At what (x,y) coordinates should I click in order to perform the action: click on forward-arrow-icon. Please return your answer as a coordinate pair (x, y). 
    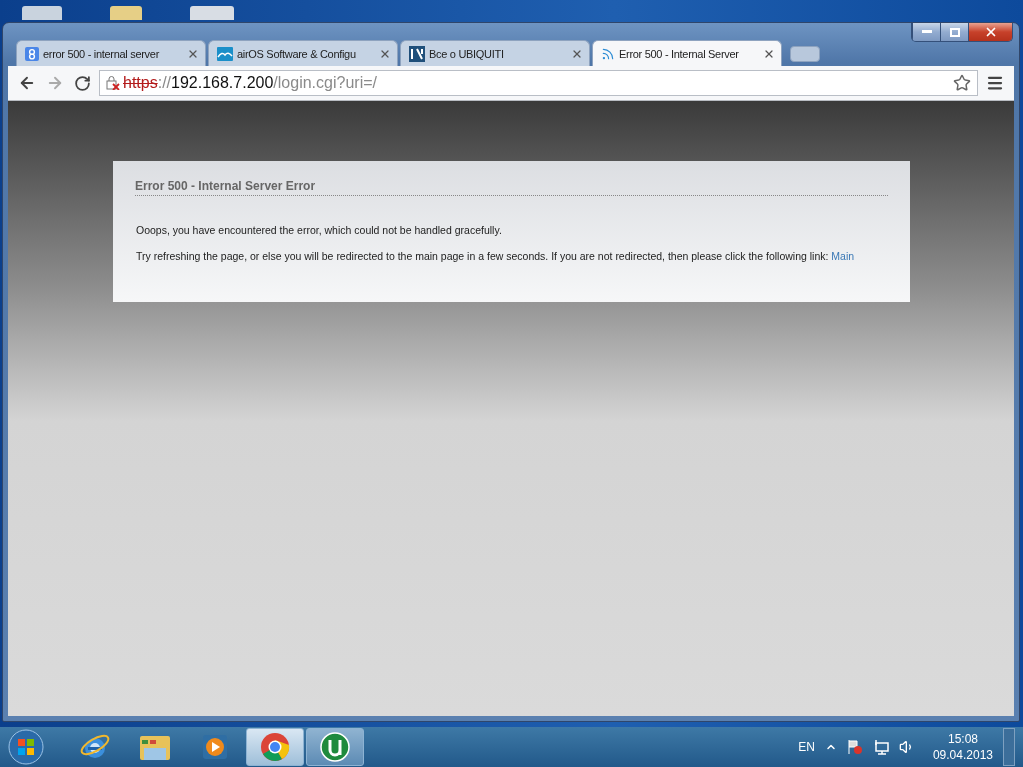
    Looking at the image, I should click on (55, 83).